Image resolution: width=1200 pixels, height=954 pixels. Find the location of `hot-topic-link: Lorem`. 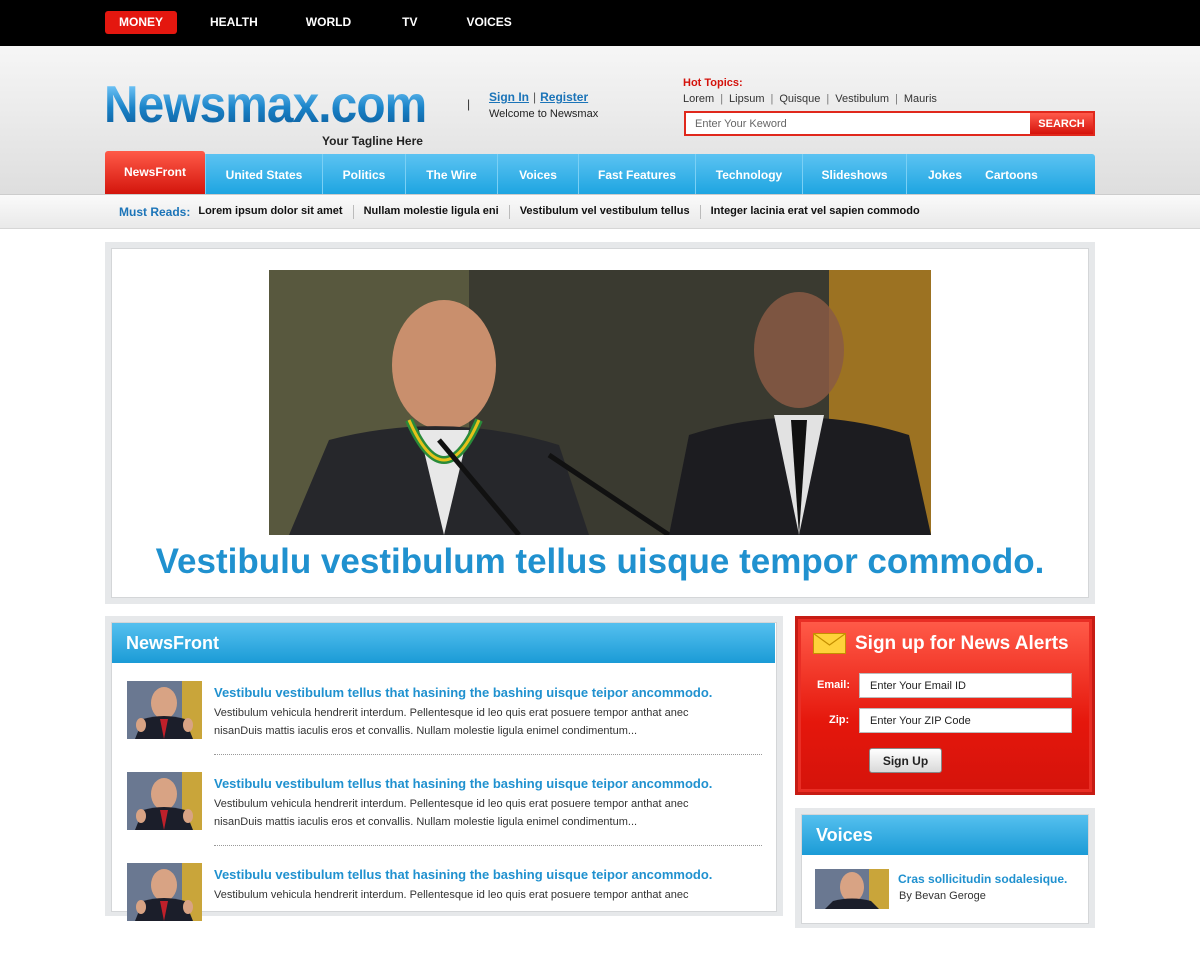

hot-topic-link: Lorem is located at coordinates (698, 99).